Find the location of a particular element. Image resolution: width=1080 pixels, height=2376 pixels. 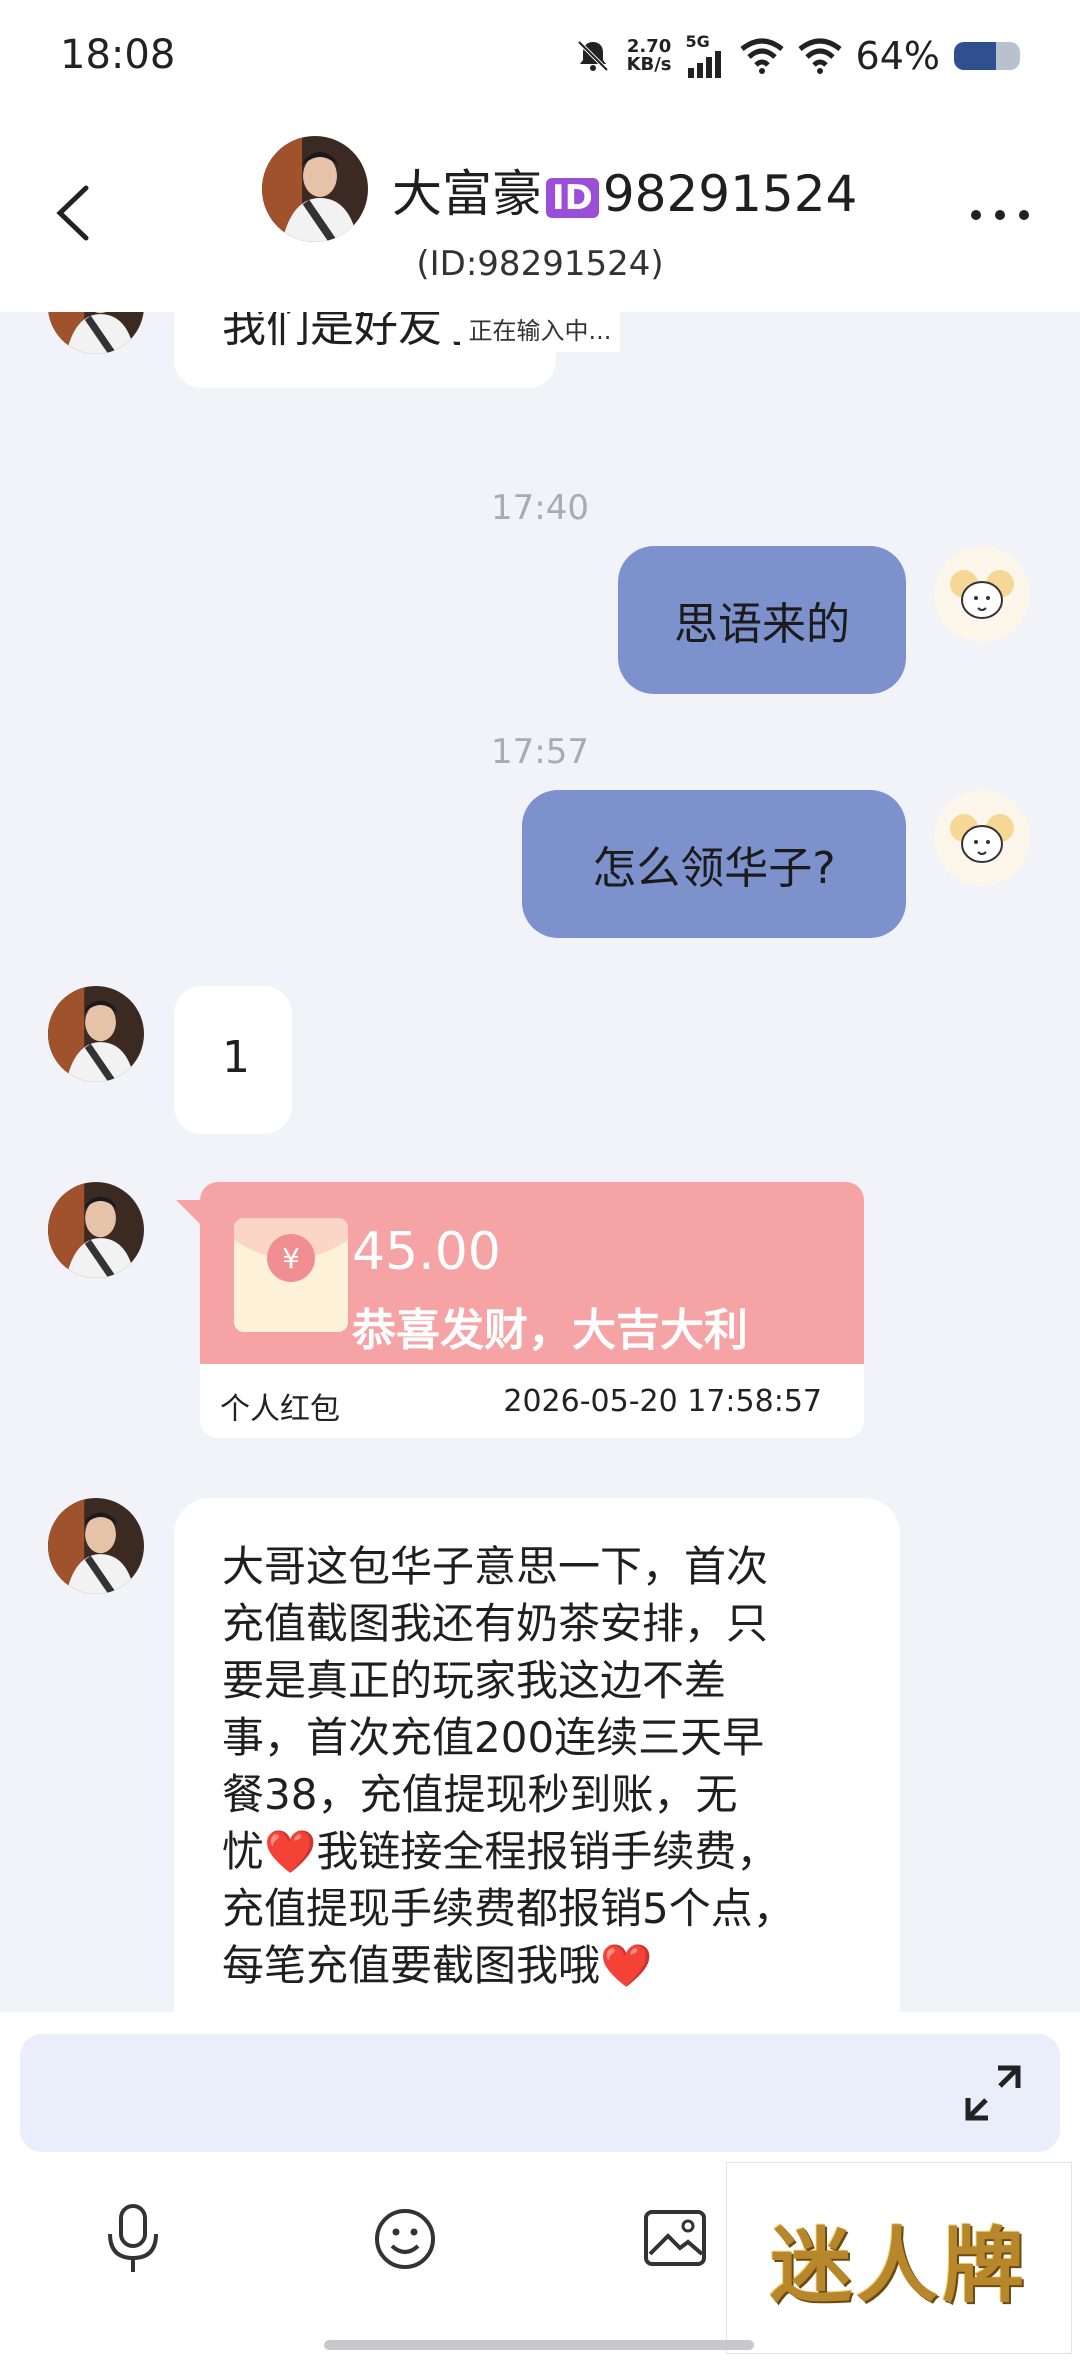

battery-icon is located at coordinates (987, 56).